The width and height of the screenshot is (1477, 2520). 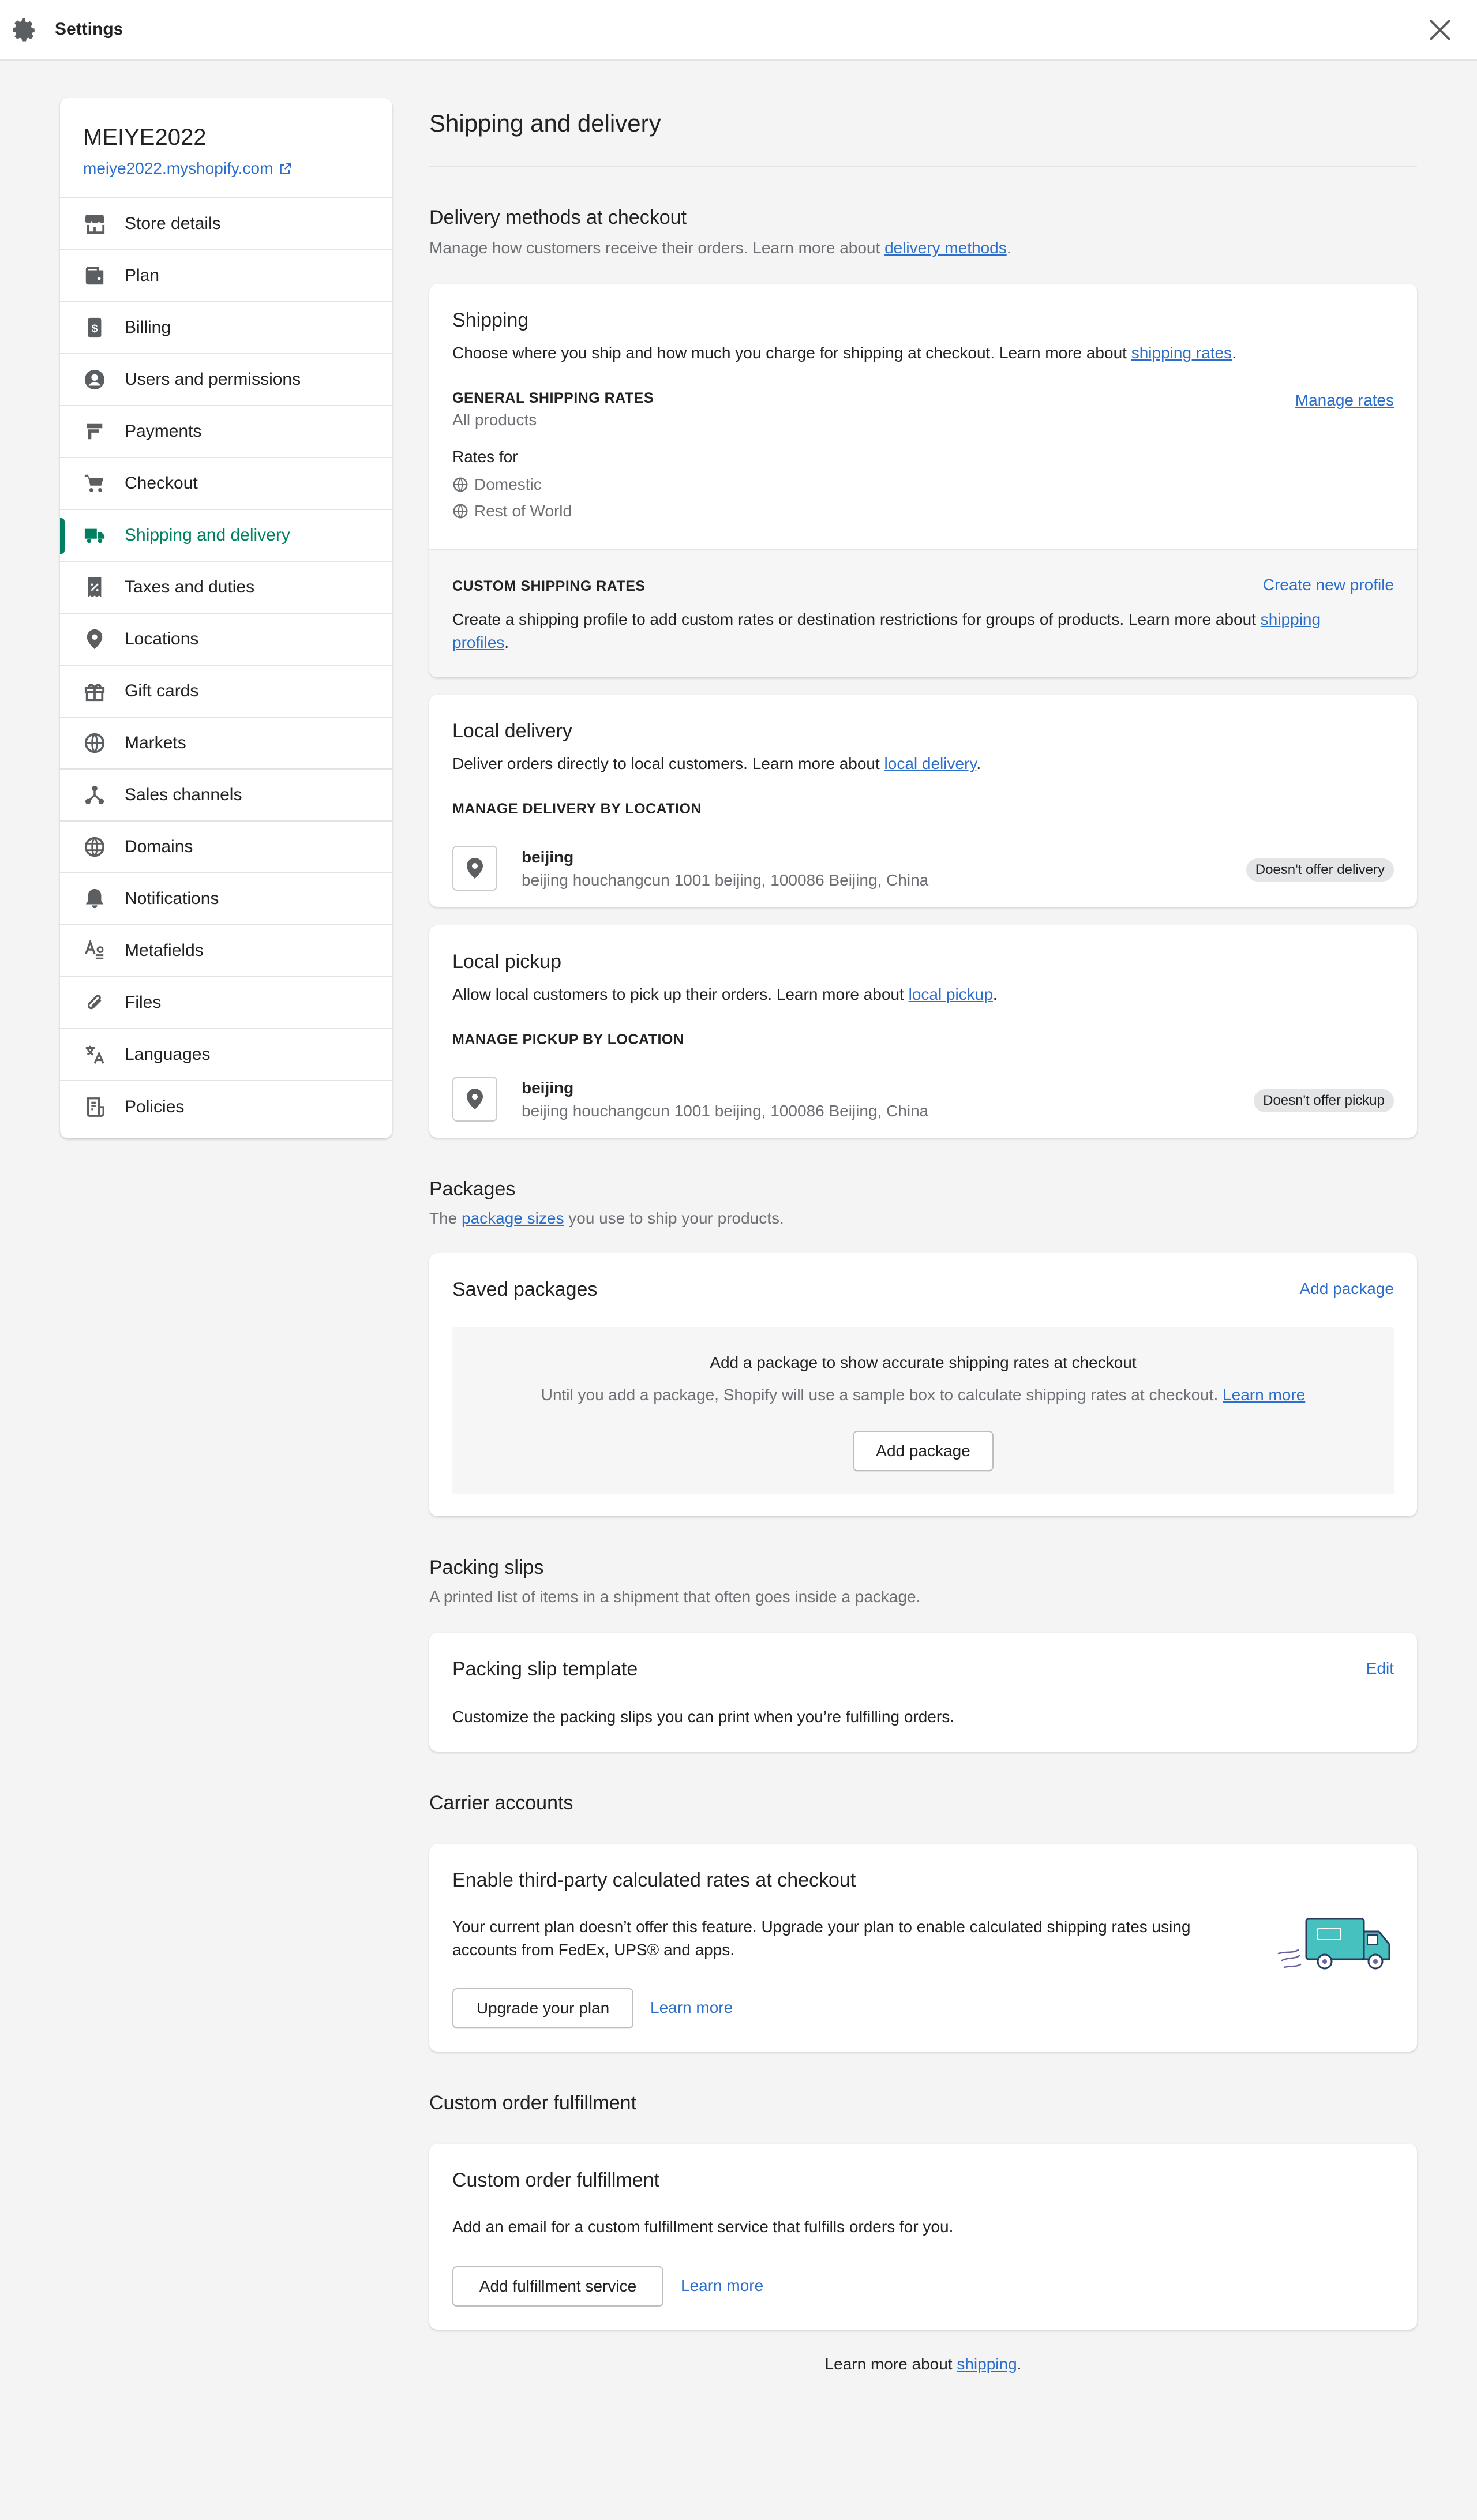 I want to click on sidebar-item-plan: Plan, so click(x=226, y=276).